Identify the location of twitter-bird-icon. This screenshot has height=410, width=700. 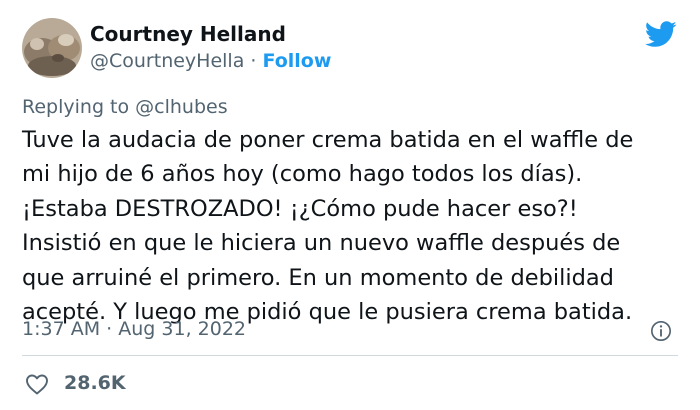
(661, 34).